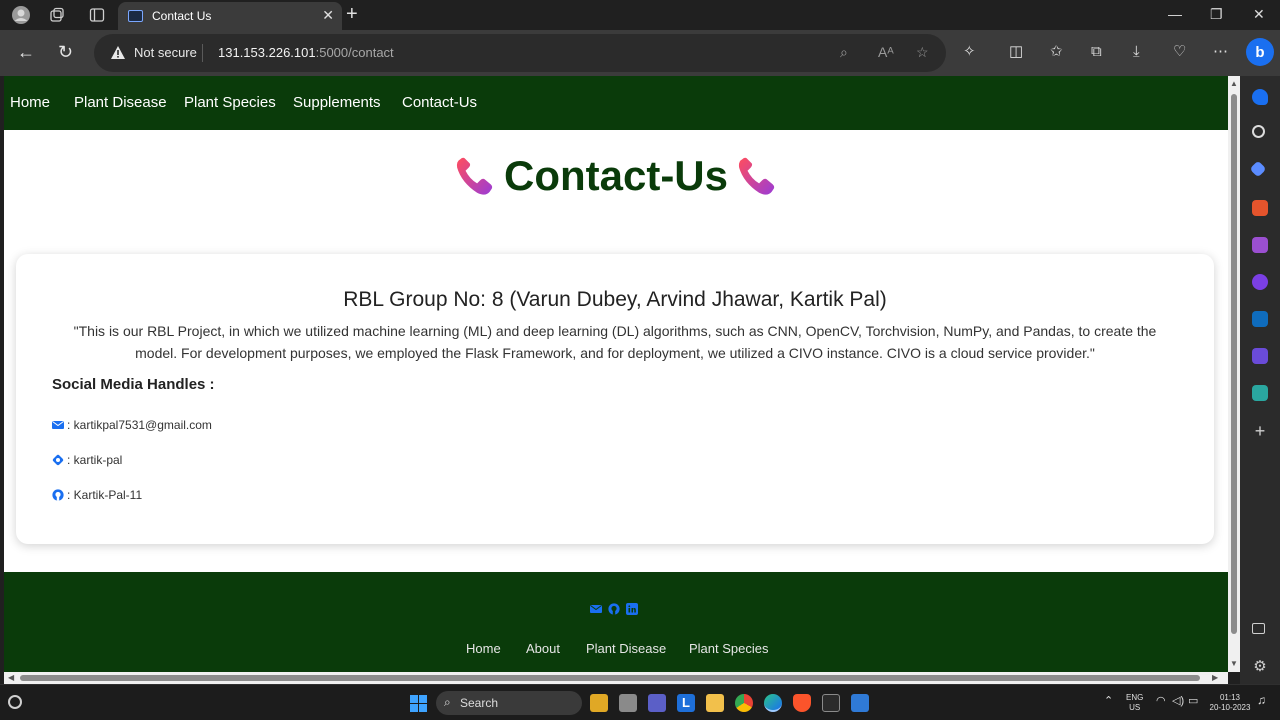 The width and height of the screenshot is (1280, 720). What do you see at coordinates (1260, 97) in the screenshot?
I see `notifications-icon` at bounding box center [1260, 97].